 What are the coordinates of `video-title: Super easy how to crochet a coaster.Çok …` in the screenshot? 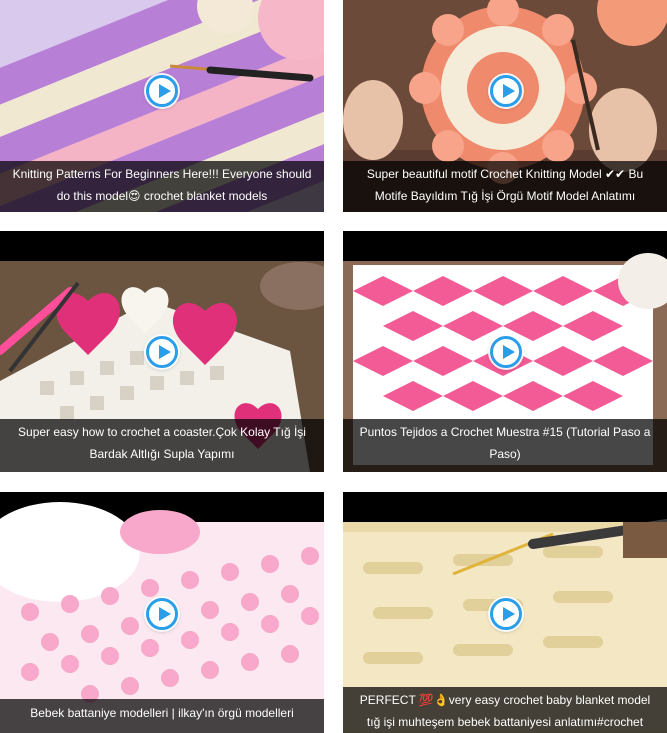 It's located at (162, 445).